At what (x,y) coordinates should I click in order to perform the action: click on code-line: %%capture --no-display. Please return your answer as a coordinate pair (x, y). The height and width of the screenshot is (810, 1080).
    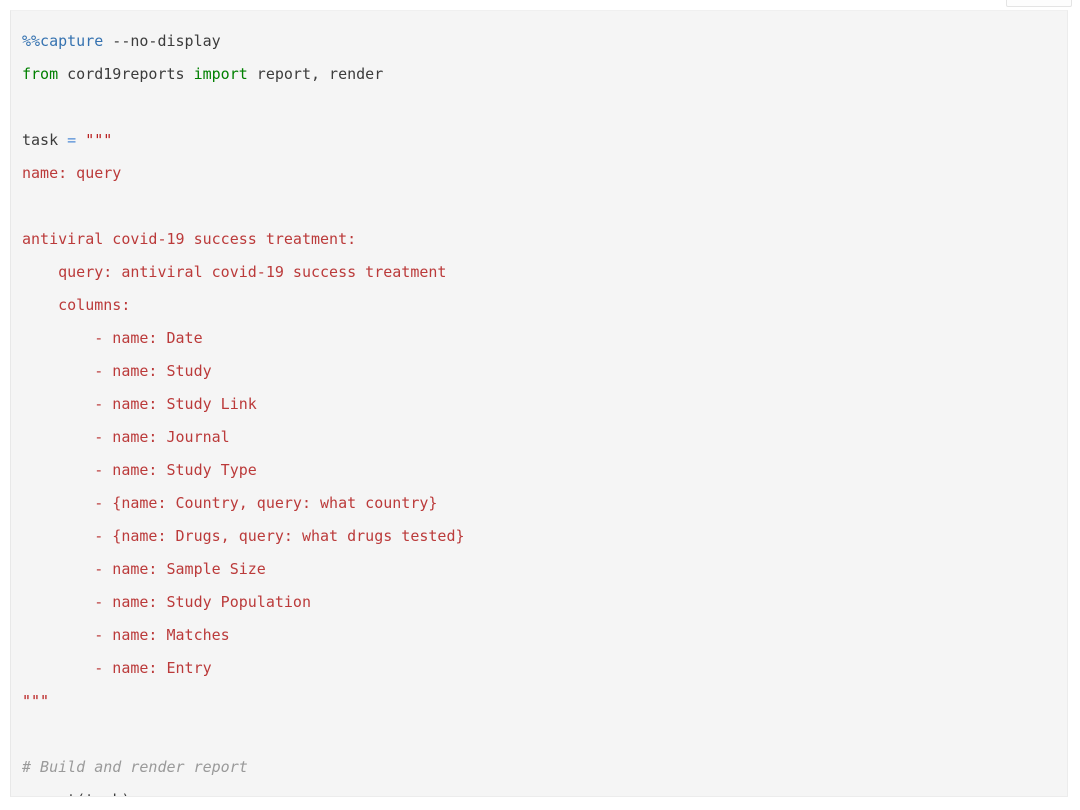
    Looking at the image, I should click on (544, 41).